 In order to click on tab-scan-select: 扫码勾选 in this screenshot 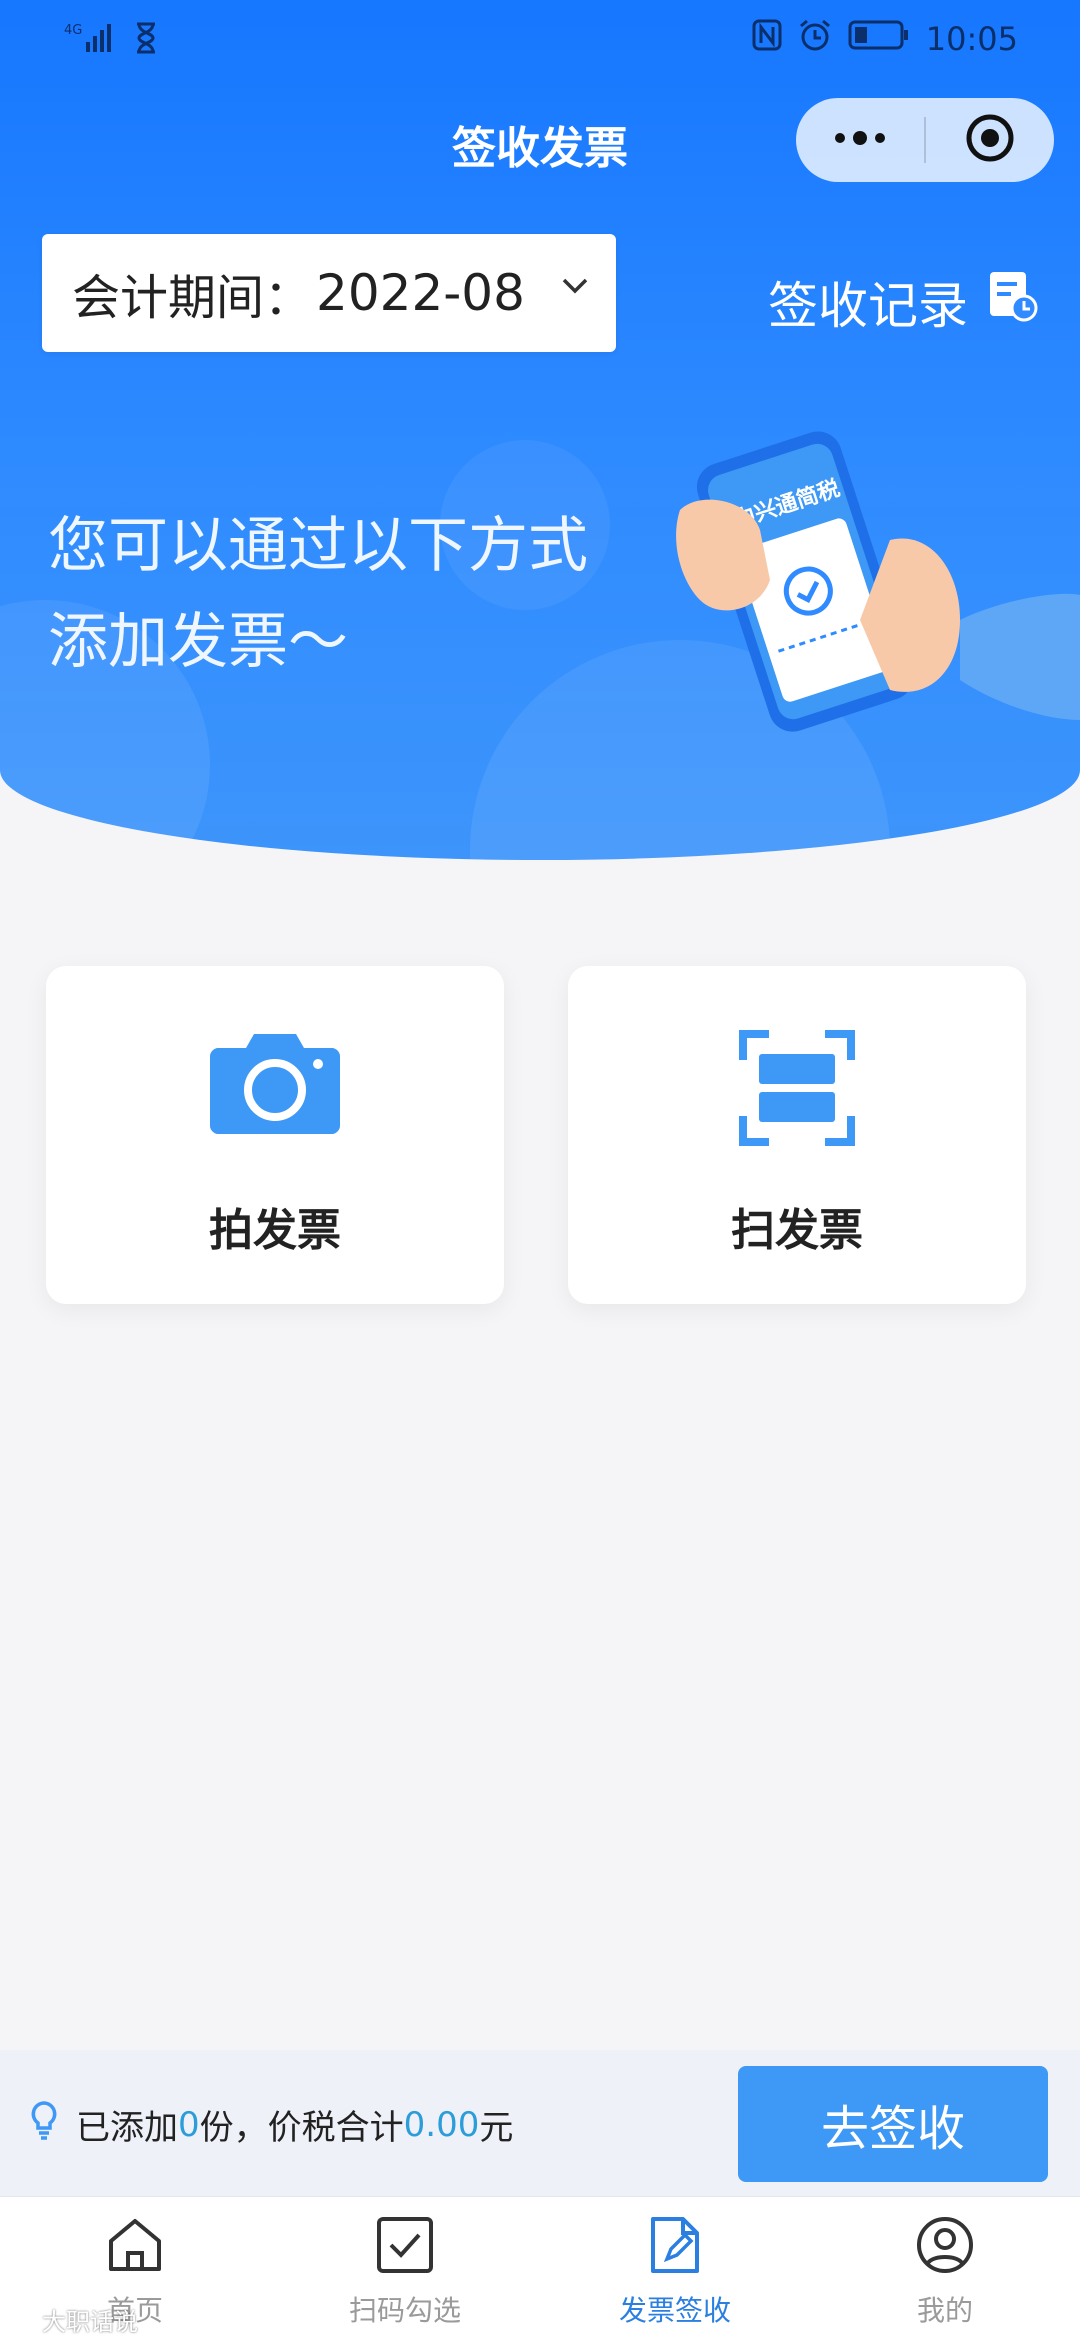, I will do `click(405, 2269)`.